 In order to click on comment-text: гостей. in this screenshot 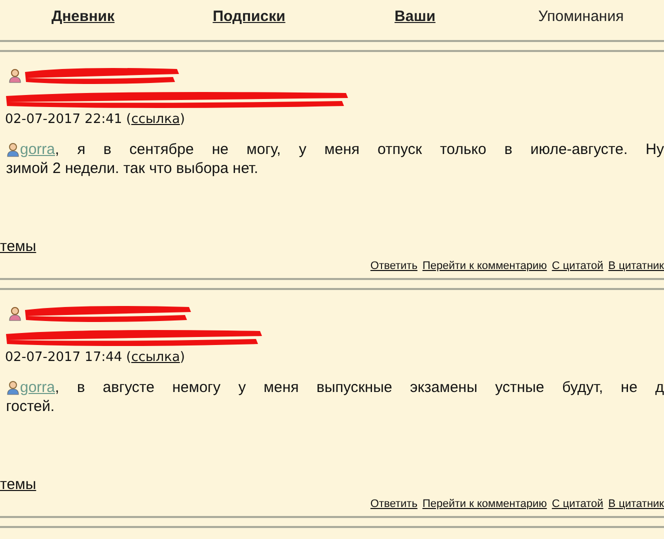, I will do `click(31, 406)`.